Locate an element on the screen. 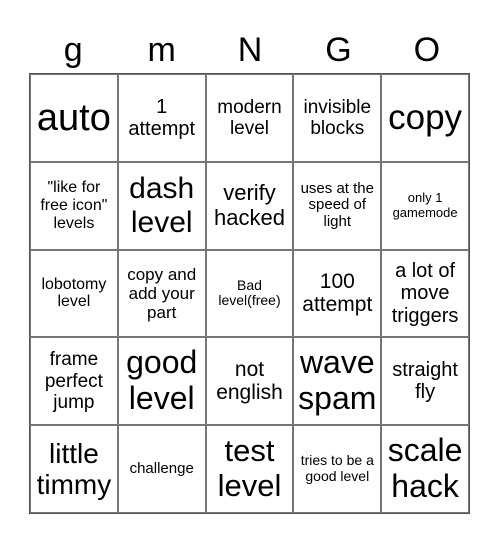 The image size is (500, 544). bingo-cell: only 1 gamemode is located at coordinates (425, 205).